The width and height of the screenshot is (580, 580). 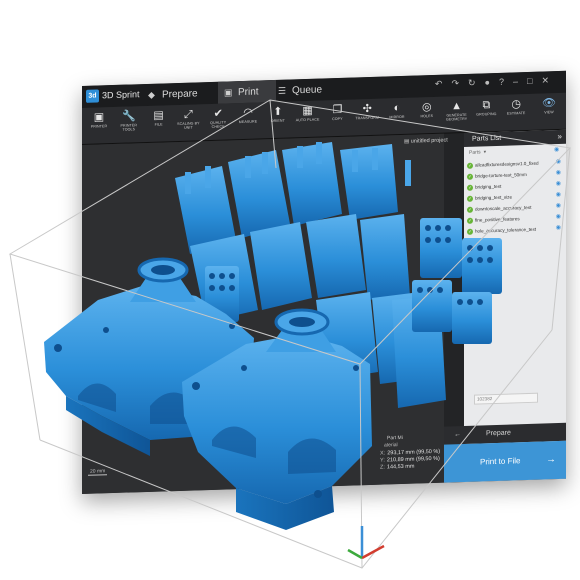 What do you see at coordinates (163, 270) in the screenshot?
I see `housing-left-bore` at bounding box center [163, 270].